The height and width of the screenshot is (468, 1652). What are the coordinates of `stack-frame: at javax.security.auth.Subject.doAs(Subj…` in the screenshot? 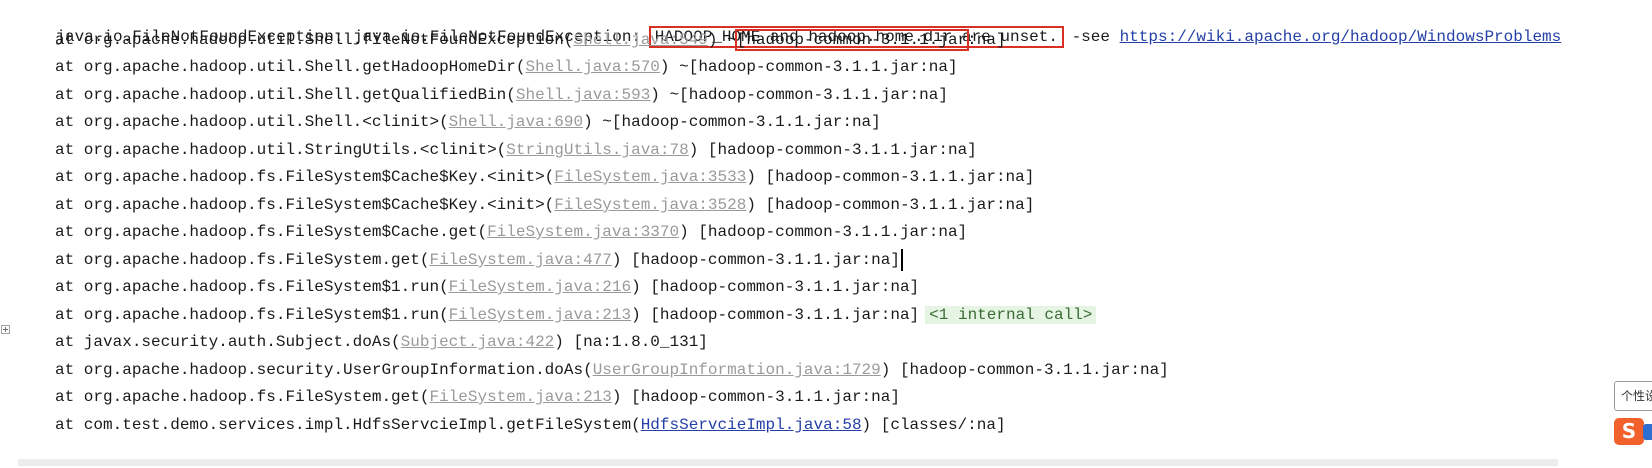 It's located at (381, 342).